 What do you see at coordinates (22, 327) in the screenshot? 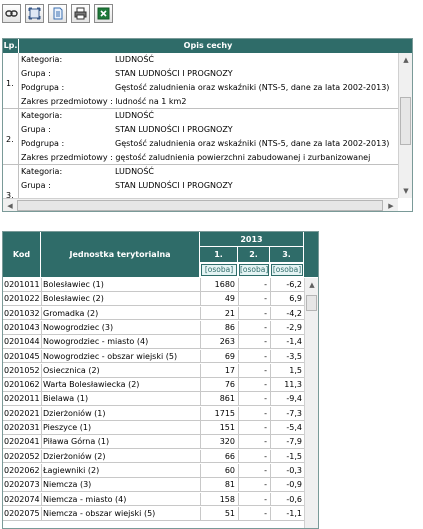
I see `cell-kod: 0201043` at bounding box center [22, 327].